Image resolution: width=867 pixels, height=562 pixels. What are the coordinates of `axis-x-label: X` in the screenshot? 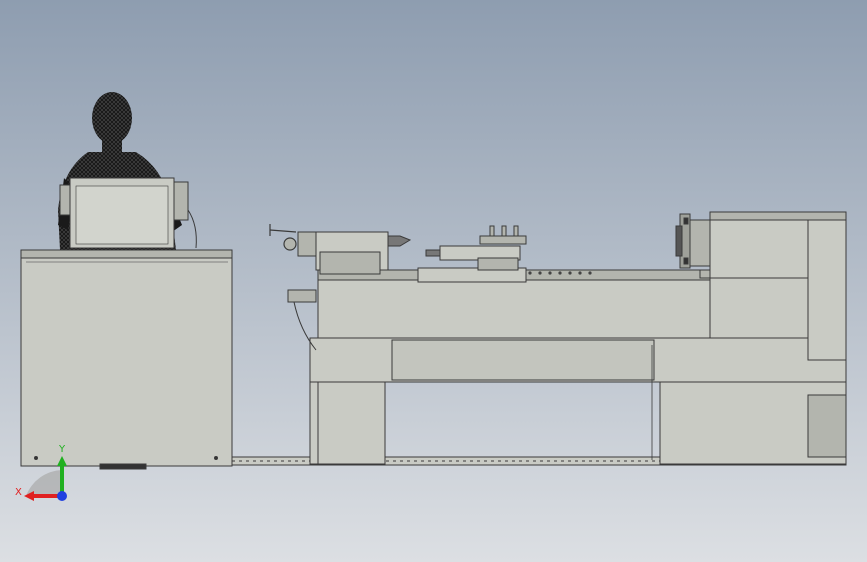 It's located at (18, 492).